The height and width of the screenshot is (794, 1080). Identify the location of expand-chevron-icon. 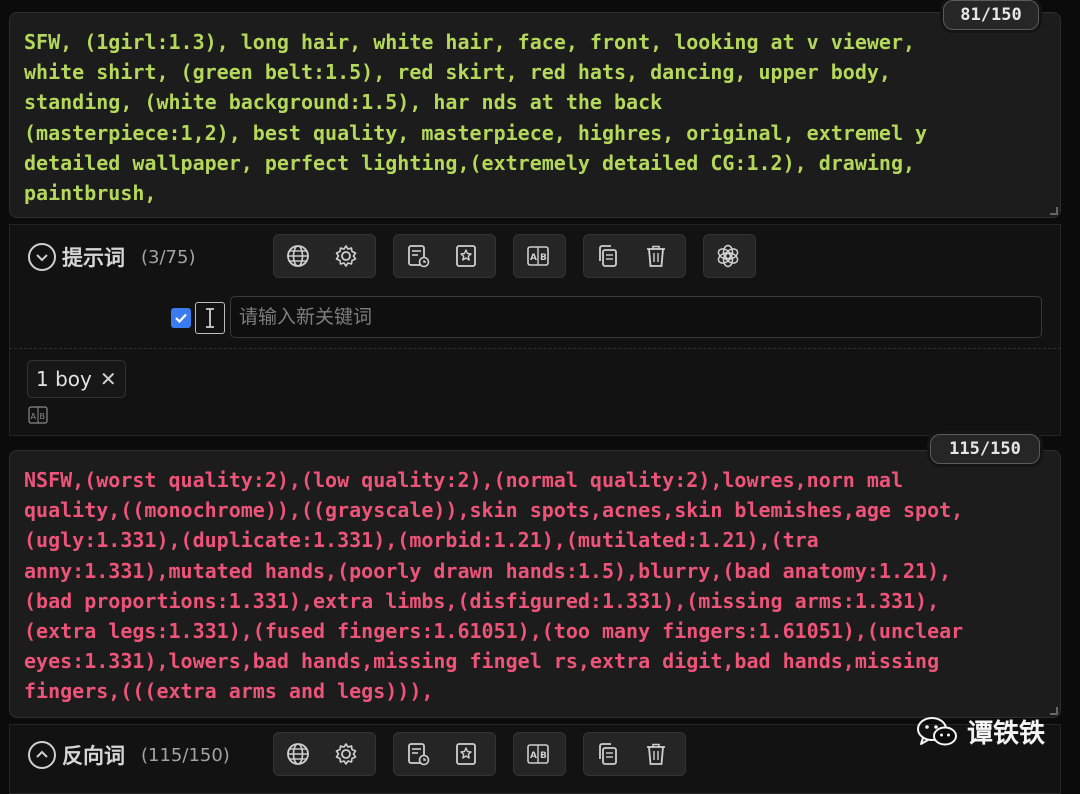
(42, 755).